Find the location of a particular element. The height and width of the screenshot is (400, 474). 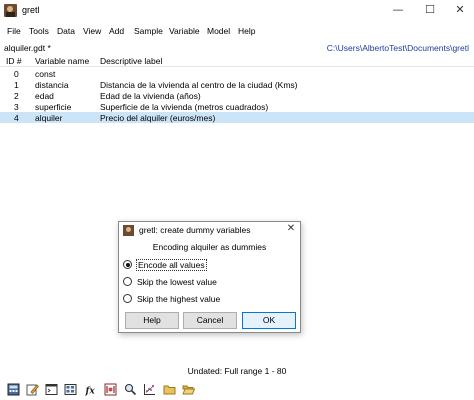

title-bar: gretl — ☐ ✕ is located at coordinates (237, 11).